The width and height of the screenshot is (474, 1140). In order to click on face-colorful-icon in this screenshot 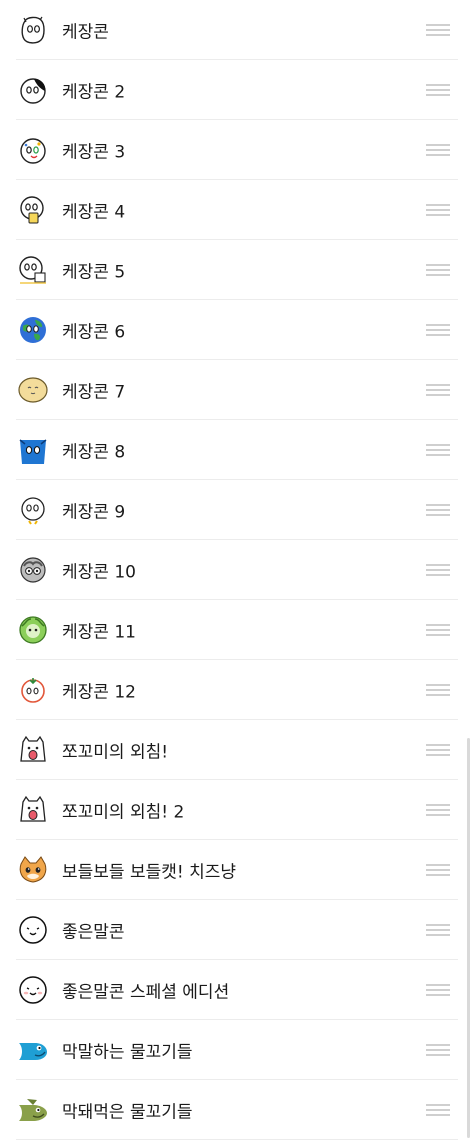, I will do `click(33, 150)`.